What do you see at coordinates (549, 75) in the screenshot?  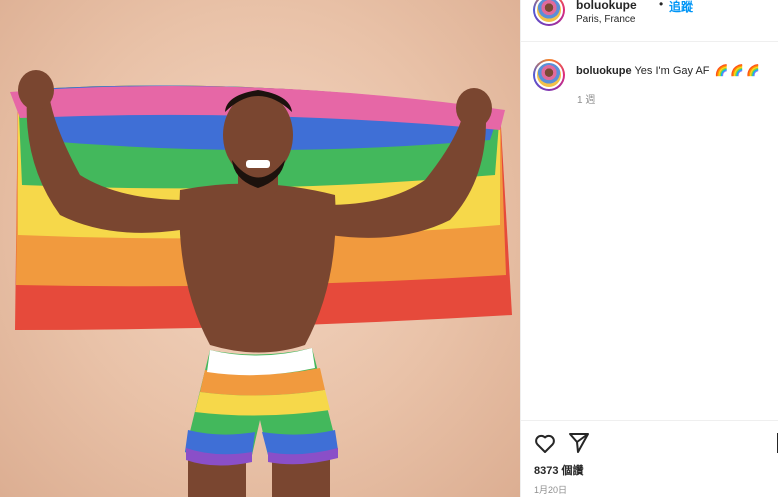 I see `caption-avatar` at bounding box center [549, 75].